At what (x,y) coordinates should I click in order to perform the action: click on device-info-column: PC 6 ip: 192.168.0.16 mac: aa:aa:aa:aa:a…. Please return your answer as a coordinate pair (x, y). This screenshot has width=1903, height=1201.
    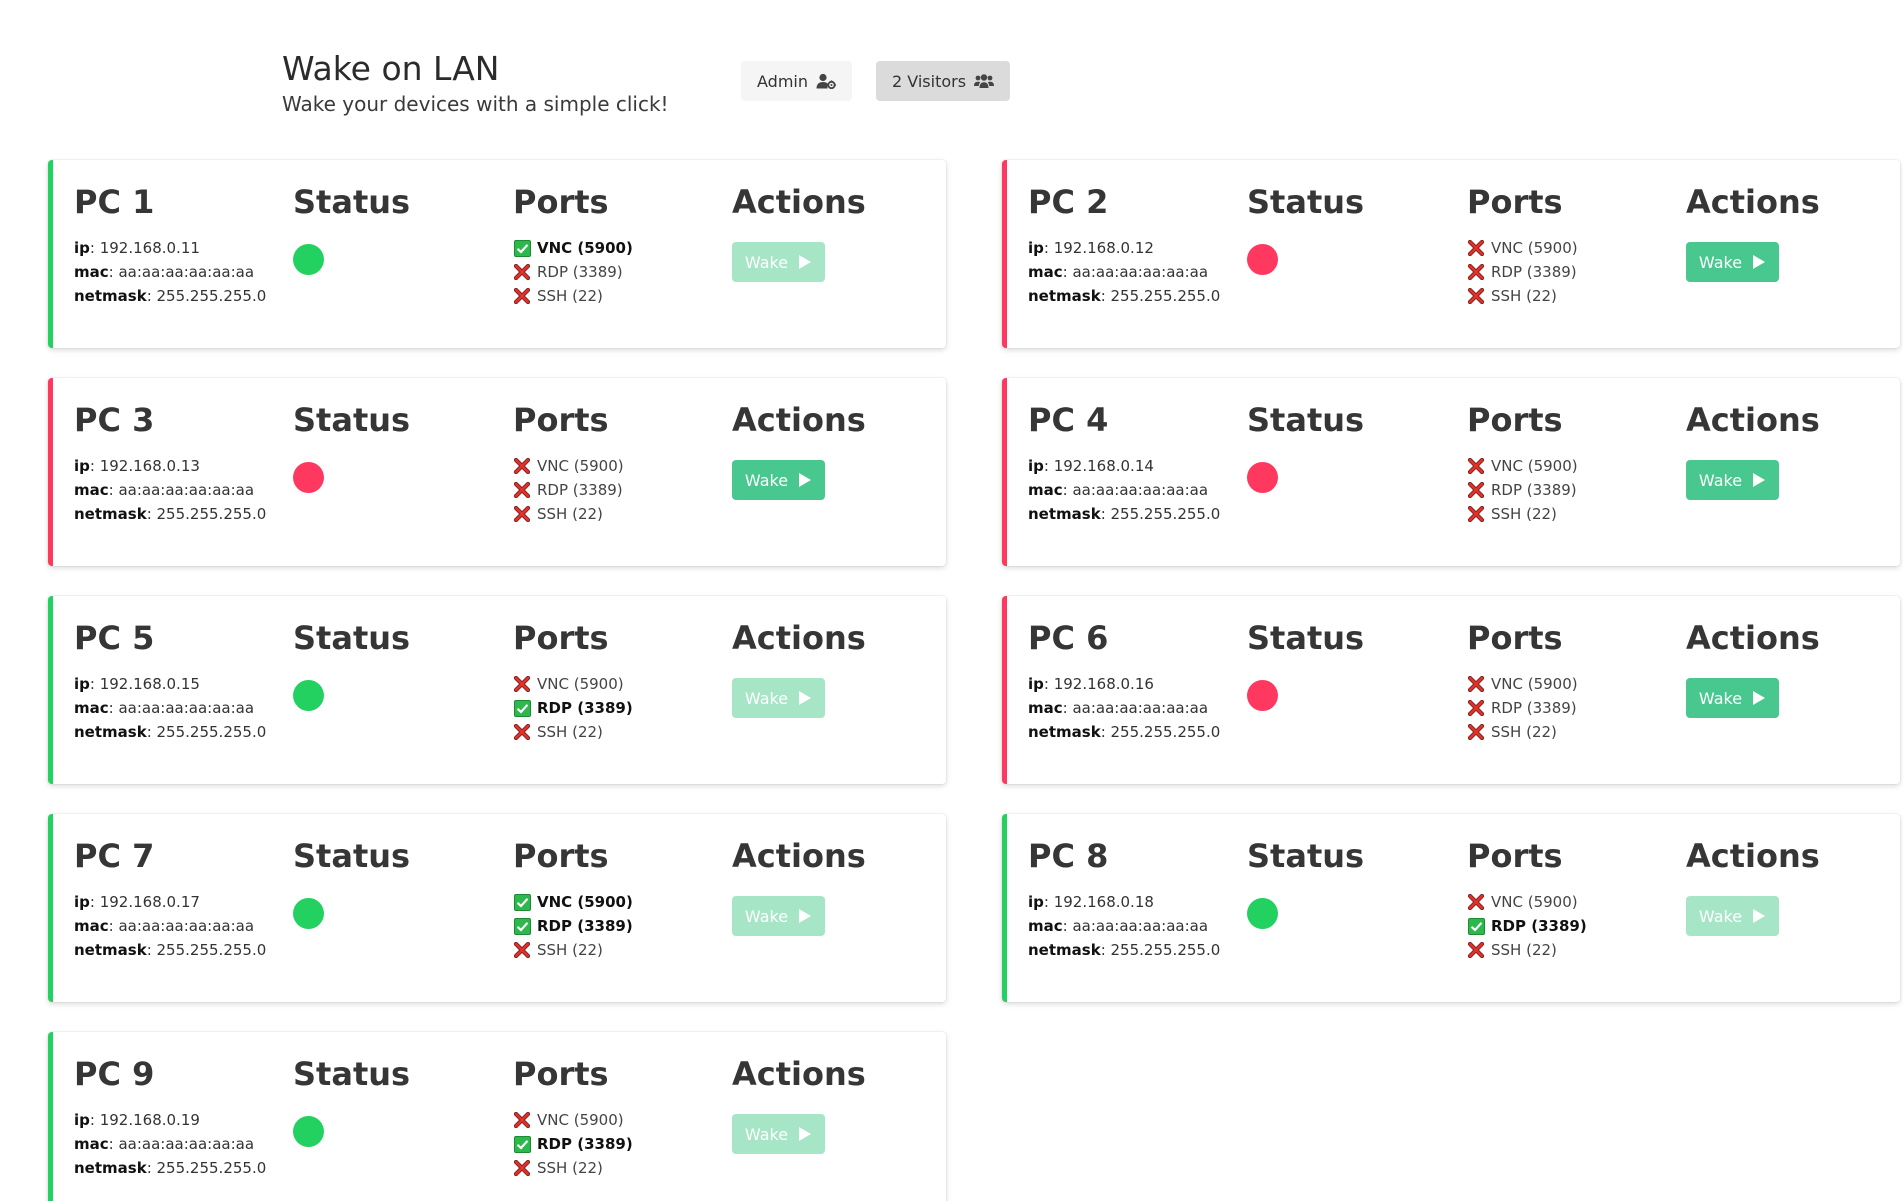
    Looking at the image, I should click on (1124, 681).